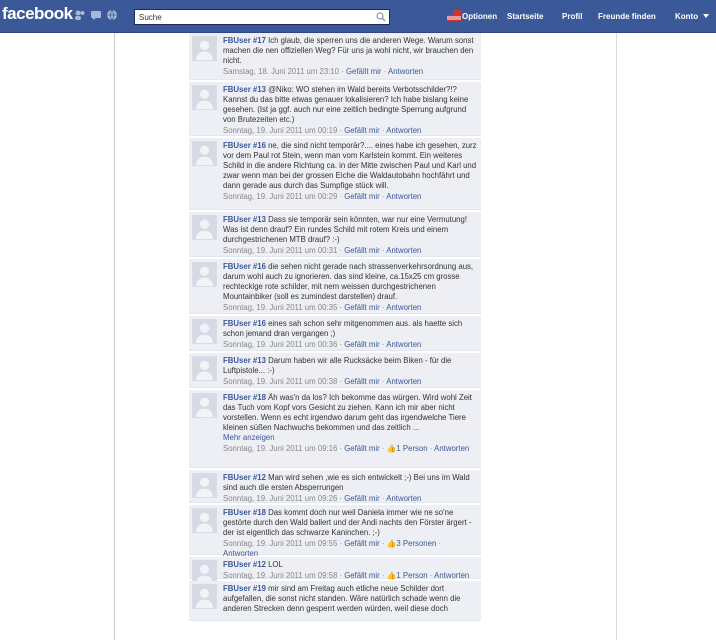  What do you see at coordinates (479, 16) in the screenshot?
I see `nav-options: Optionen` at bounding box center [479, 16].